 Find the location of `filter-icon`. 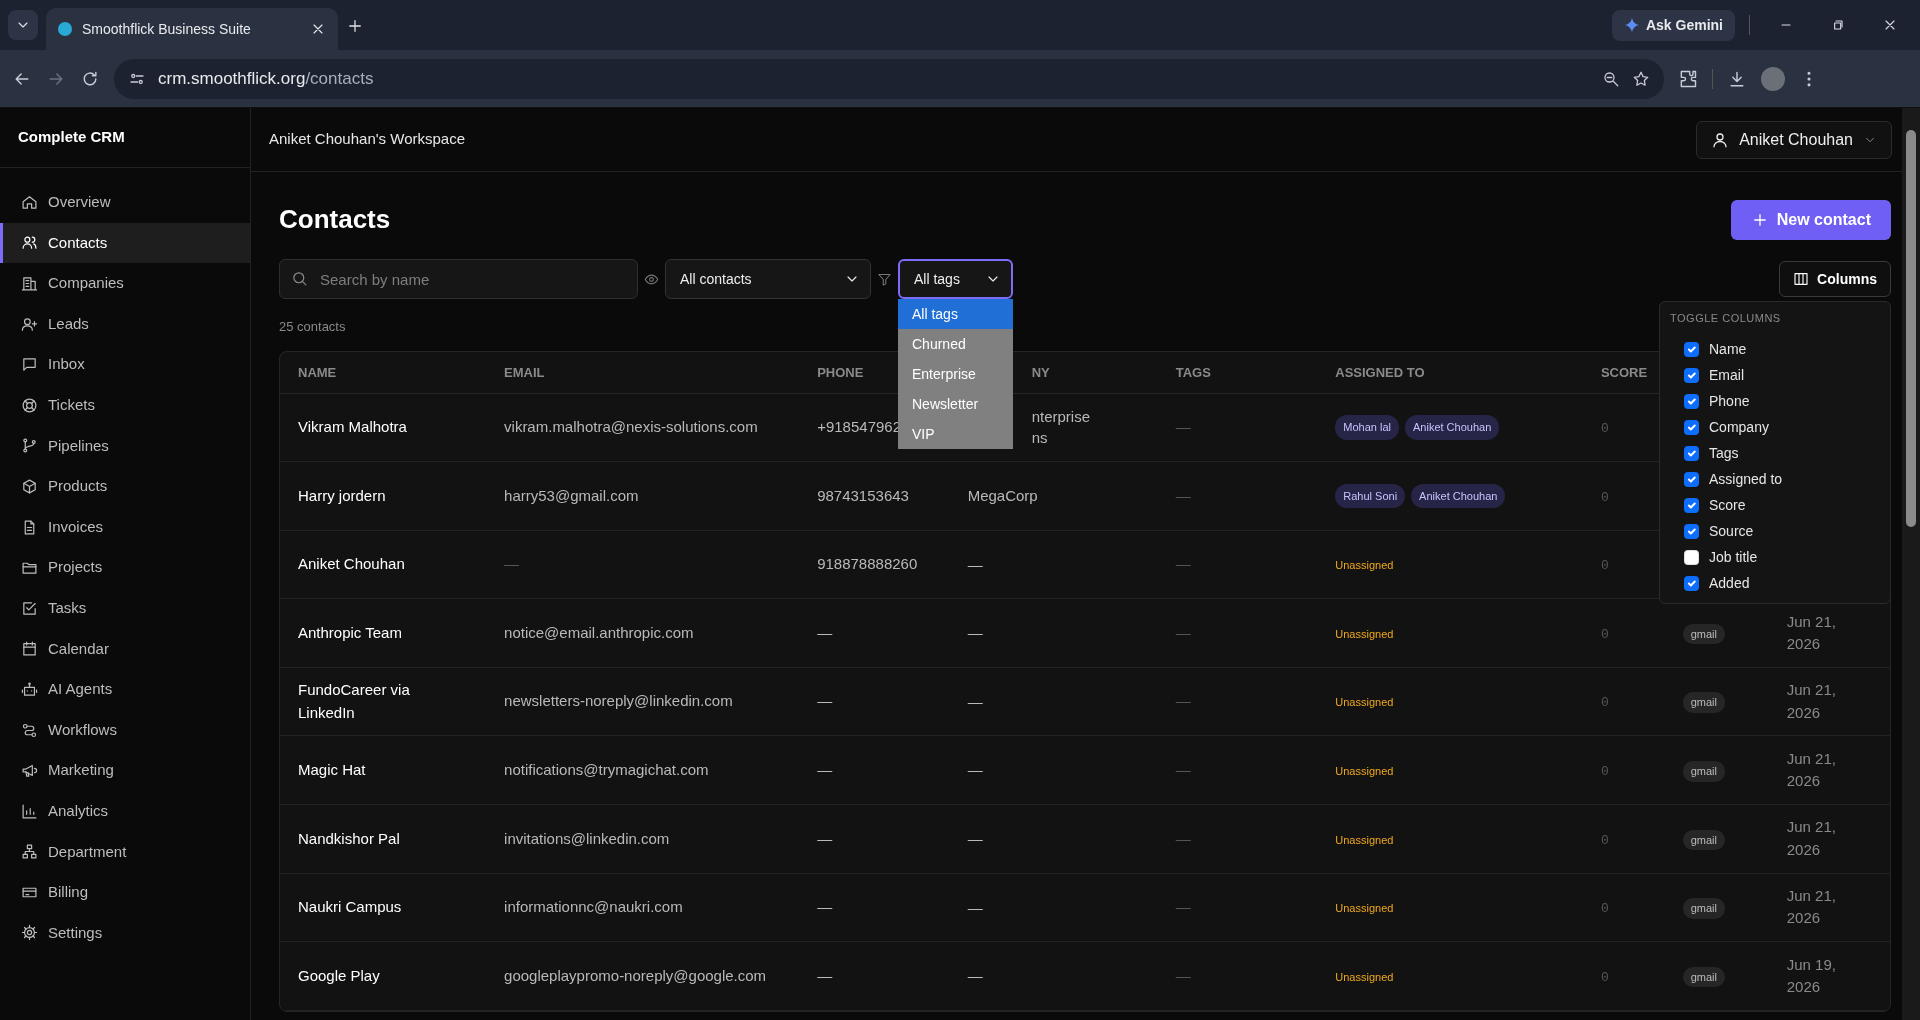

filter-icon is located at coordinates (884, 280).